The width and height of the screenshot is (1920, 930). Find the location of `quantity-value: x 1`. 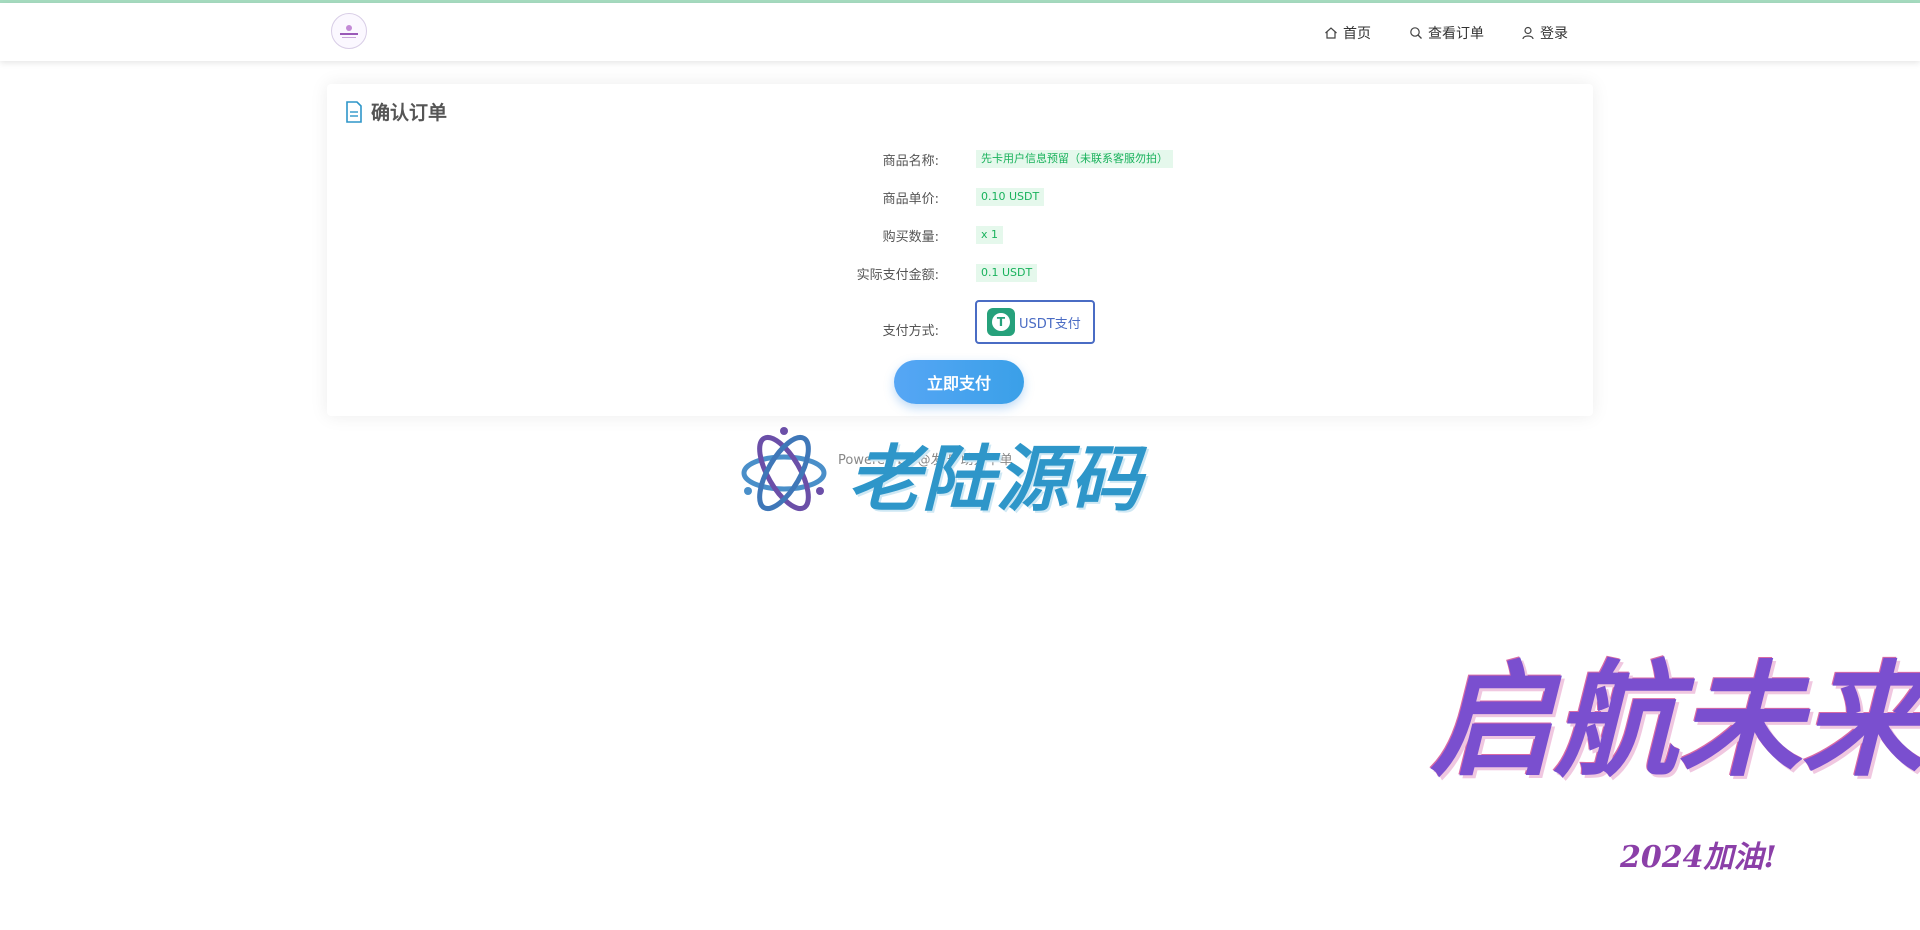

quantity-value: x 1 is located at coordinates (990, 235).